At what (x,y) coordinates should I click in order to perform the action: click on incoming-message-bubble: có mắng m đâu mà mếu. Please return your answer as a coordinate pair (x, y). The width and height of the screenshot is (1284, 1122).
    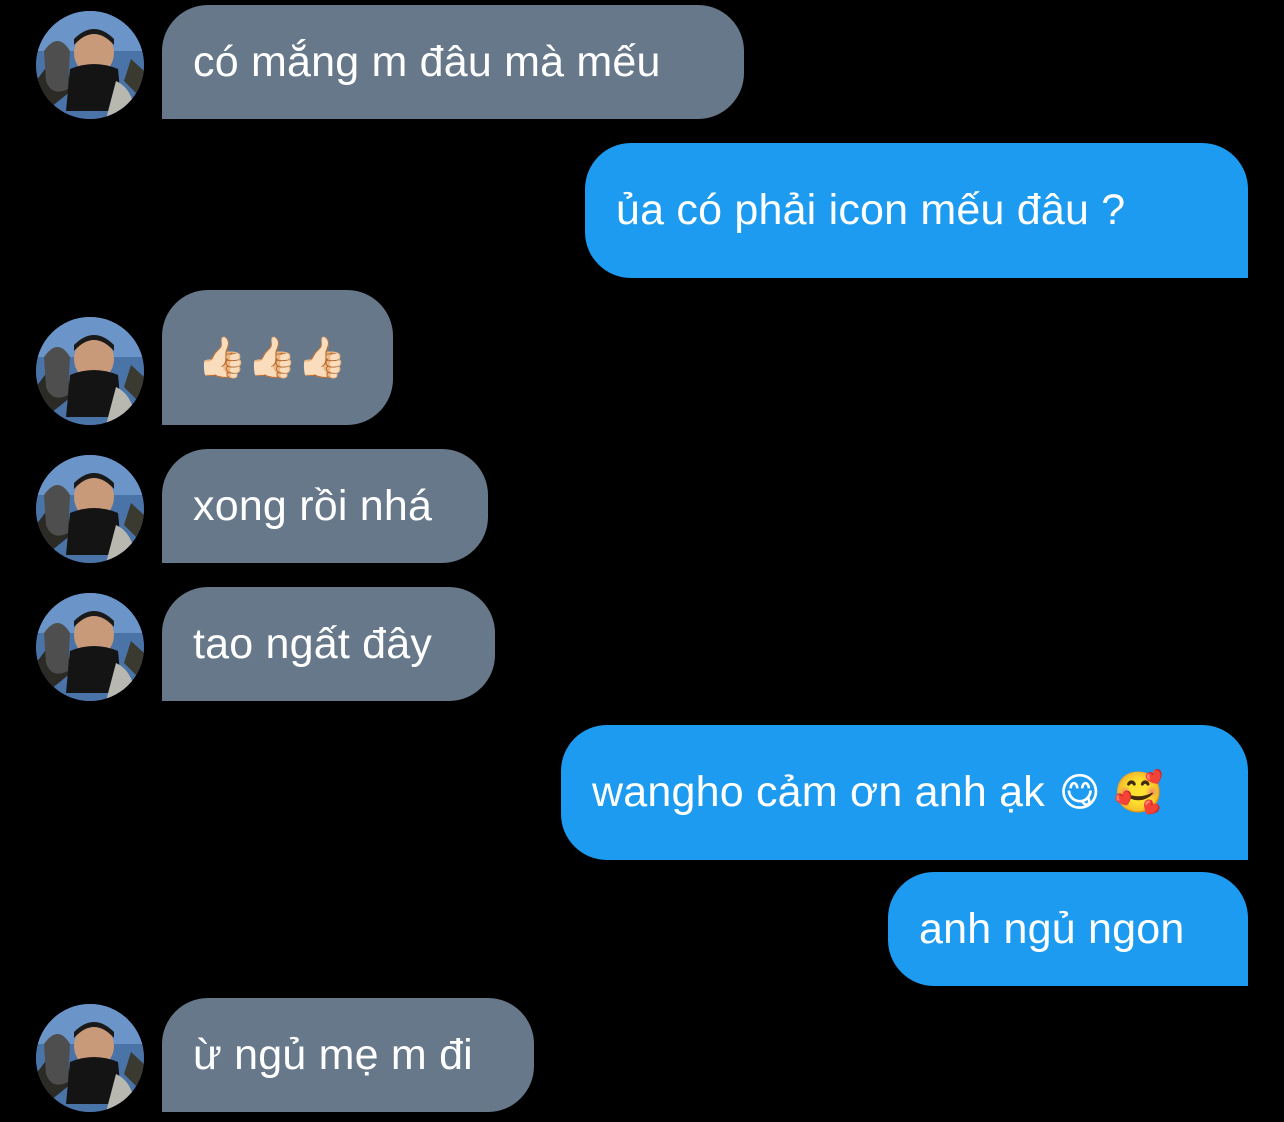
    Looking at the image, I should click on (453, 62).